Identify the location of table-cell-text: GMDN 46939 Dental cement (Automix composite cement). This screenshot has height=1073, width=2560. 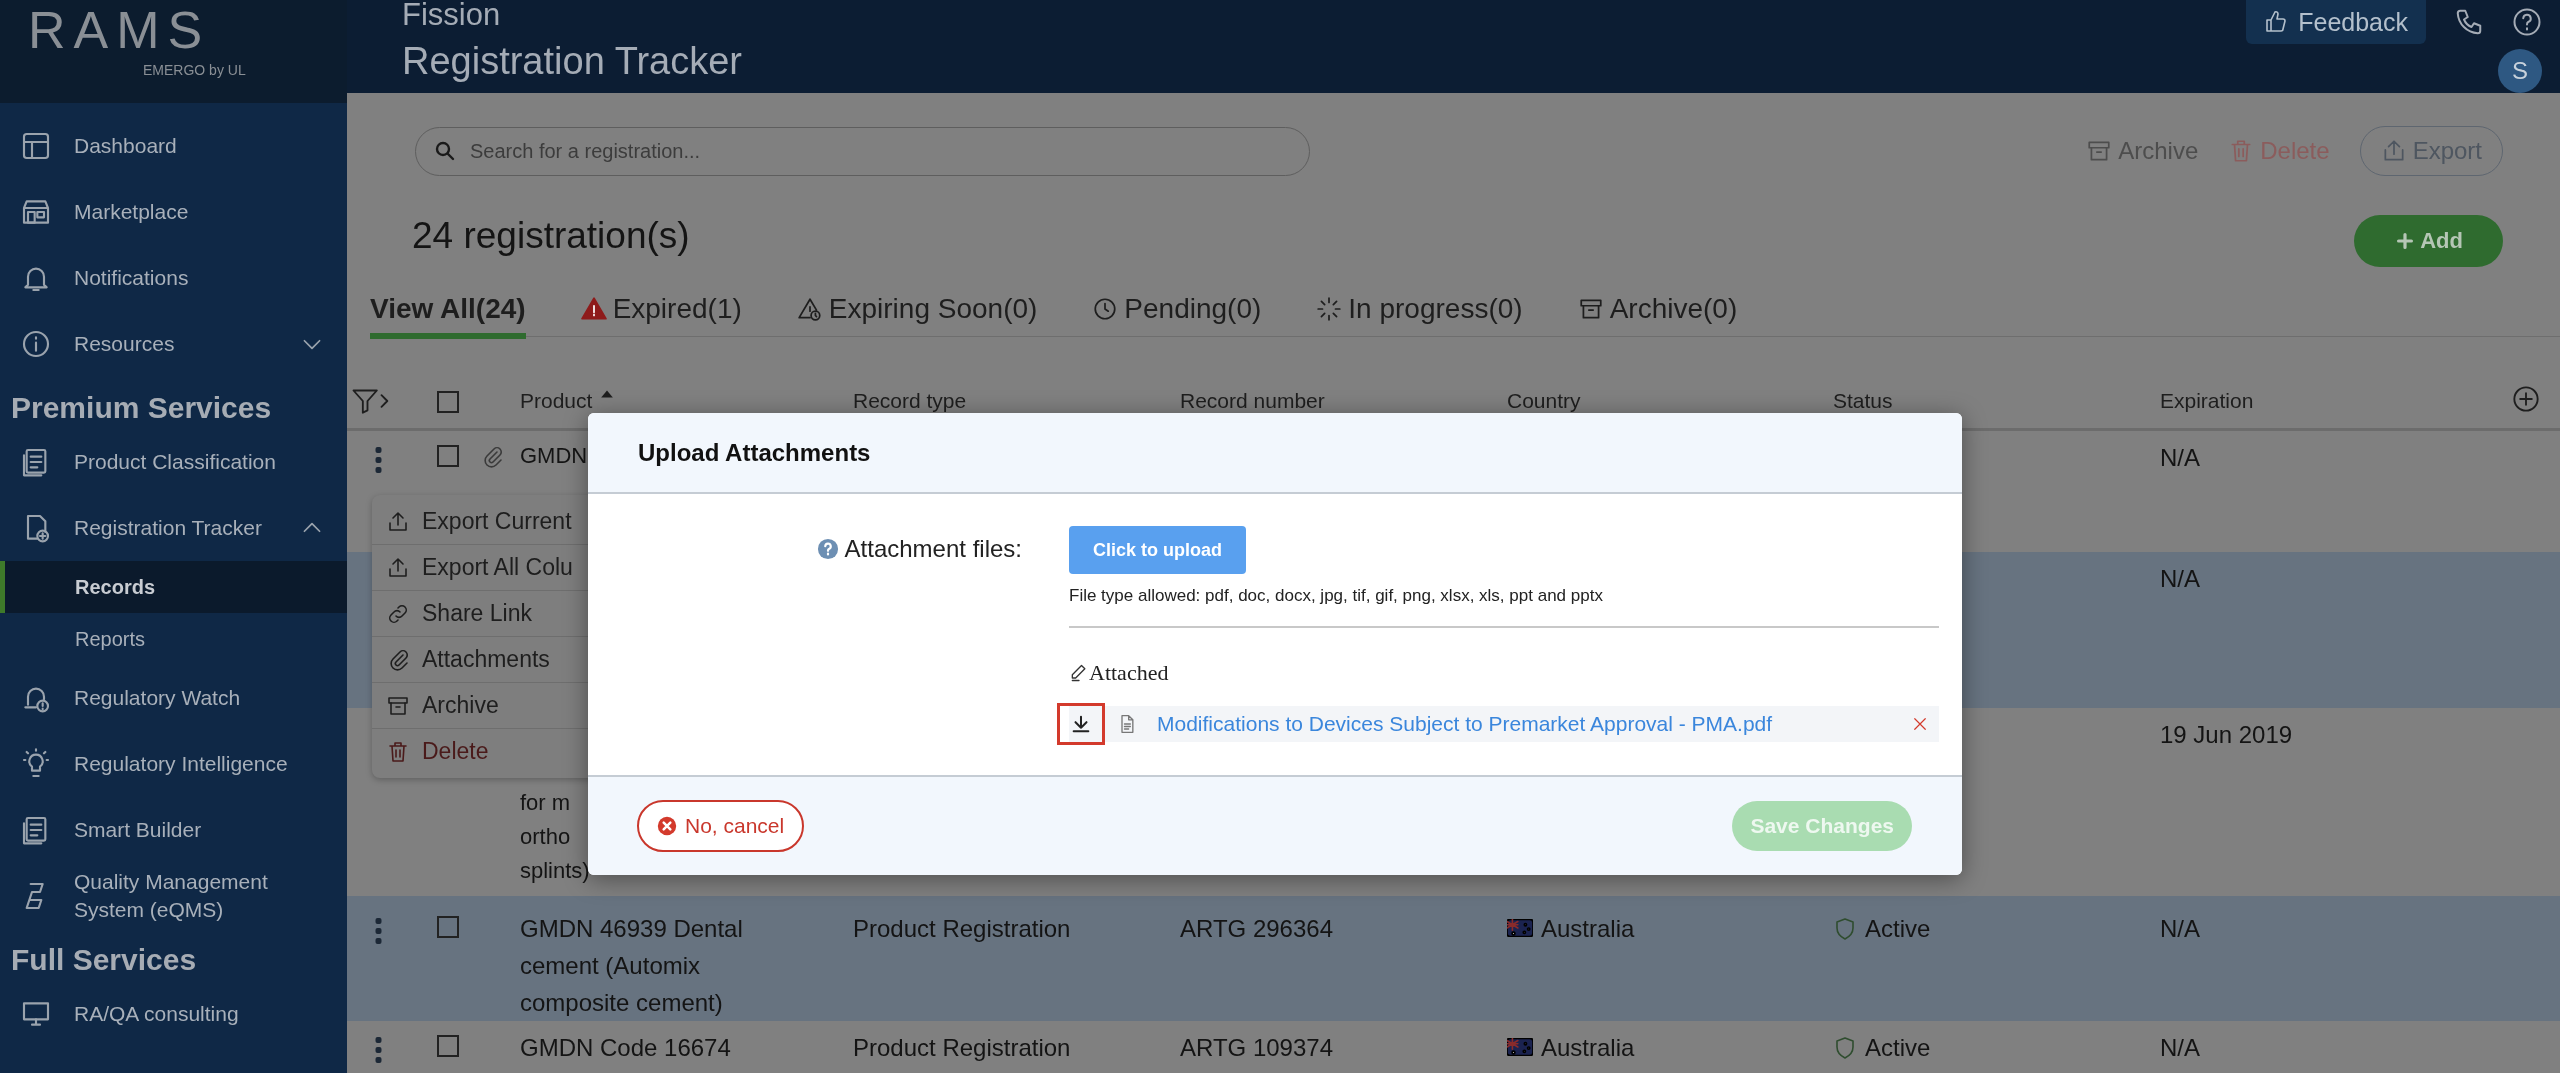
(632, 966).